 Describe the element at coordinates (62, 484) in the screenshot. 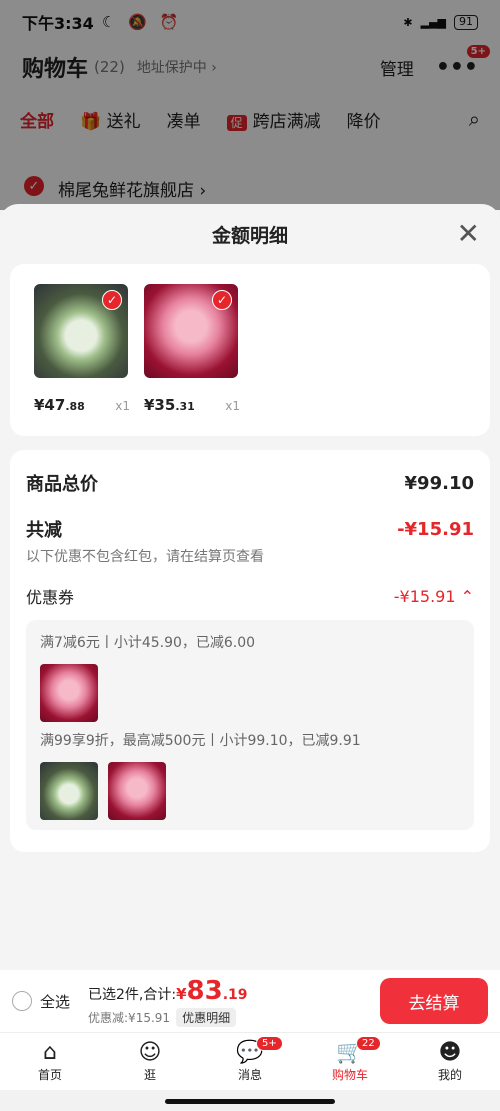

I see `goods-total-label: 商品总价` at that location.